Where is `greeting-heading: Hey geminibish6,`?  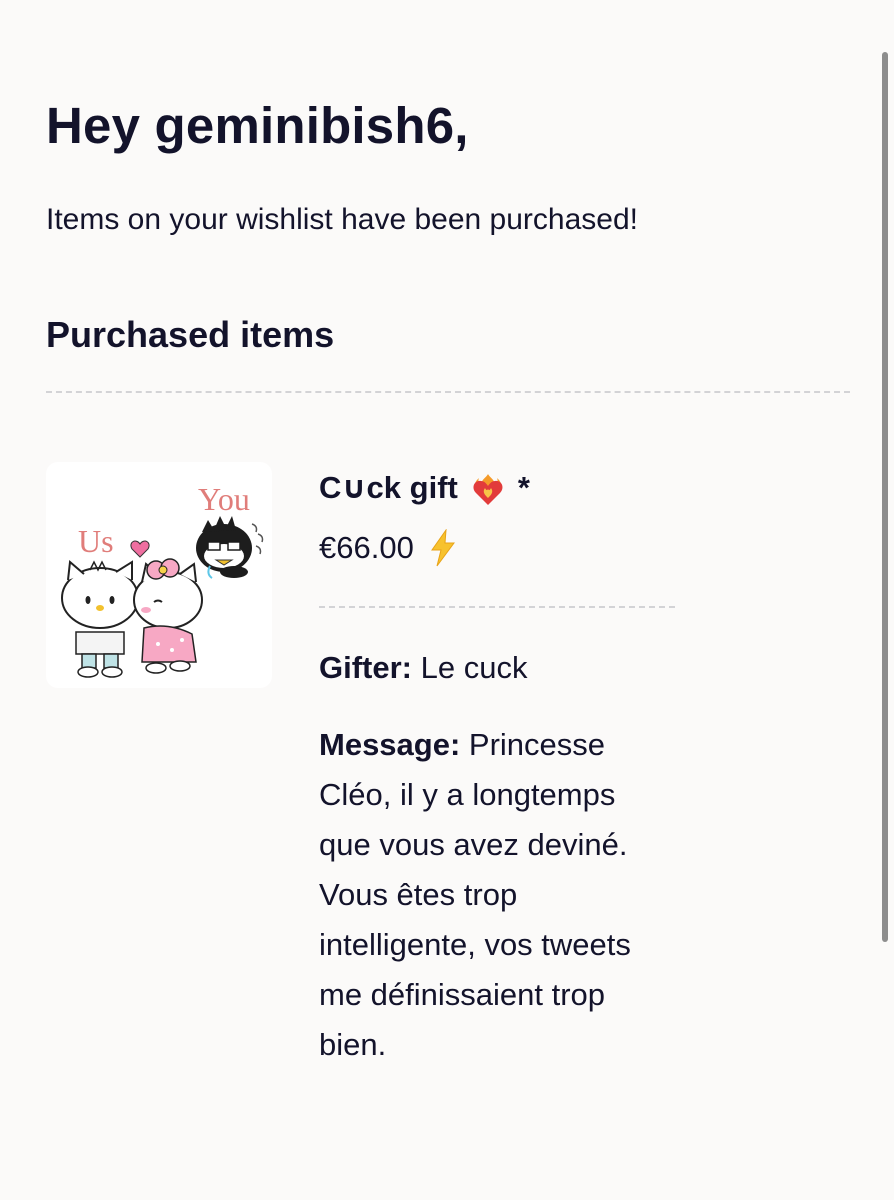
greeting-heading: Hey geminibish6, is located at coordinates (257, 125).